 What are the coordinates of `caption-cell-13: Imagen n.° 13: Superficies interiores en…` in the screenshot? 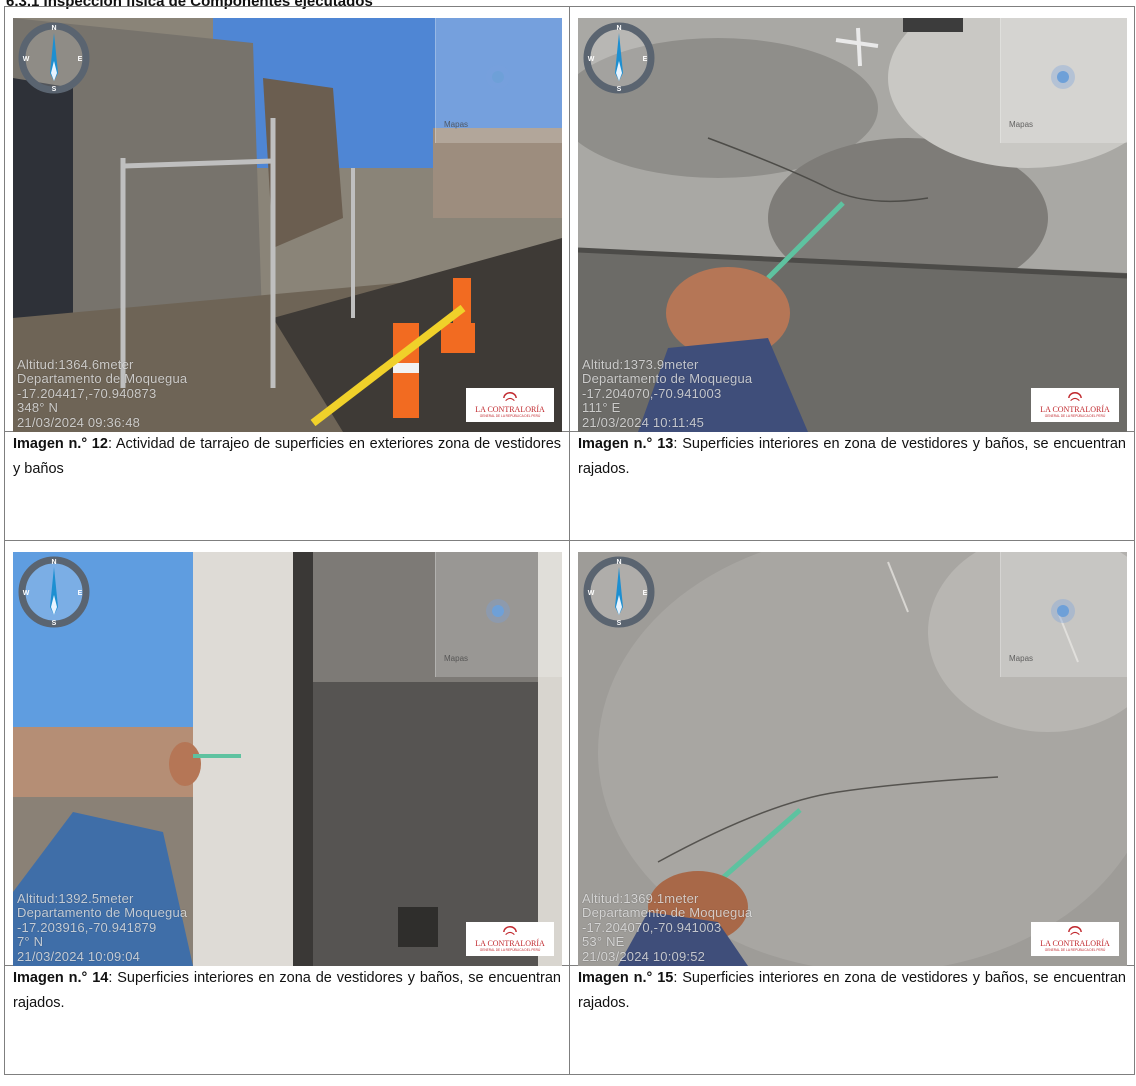 It's located at (852, 486).